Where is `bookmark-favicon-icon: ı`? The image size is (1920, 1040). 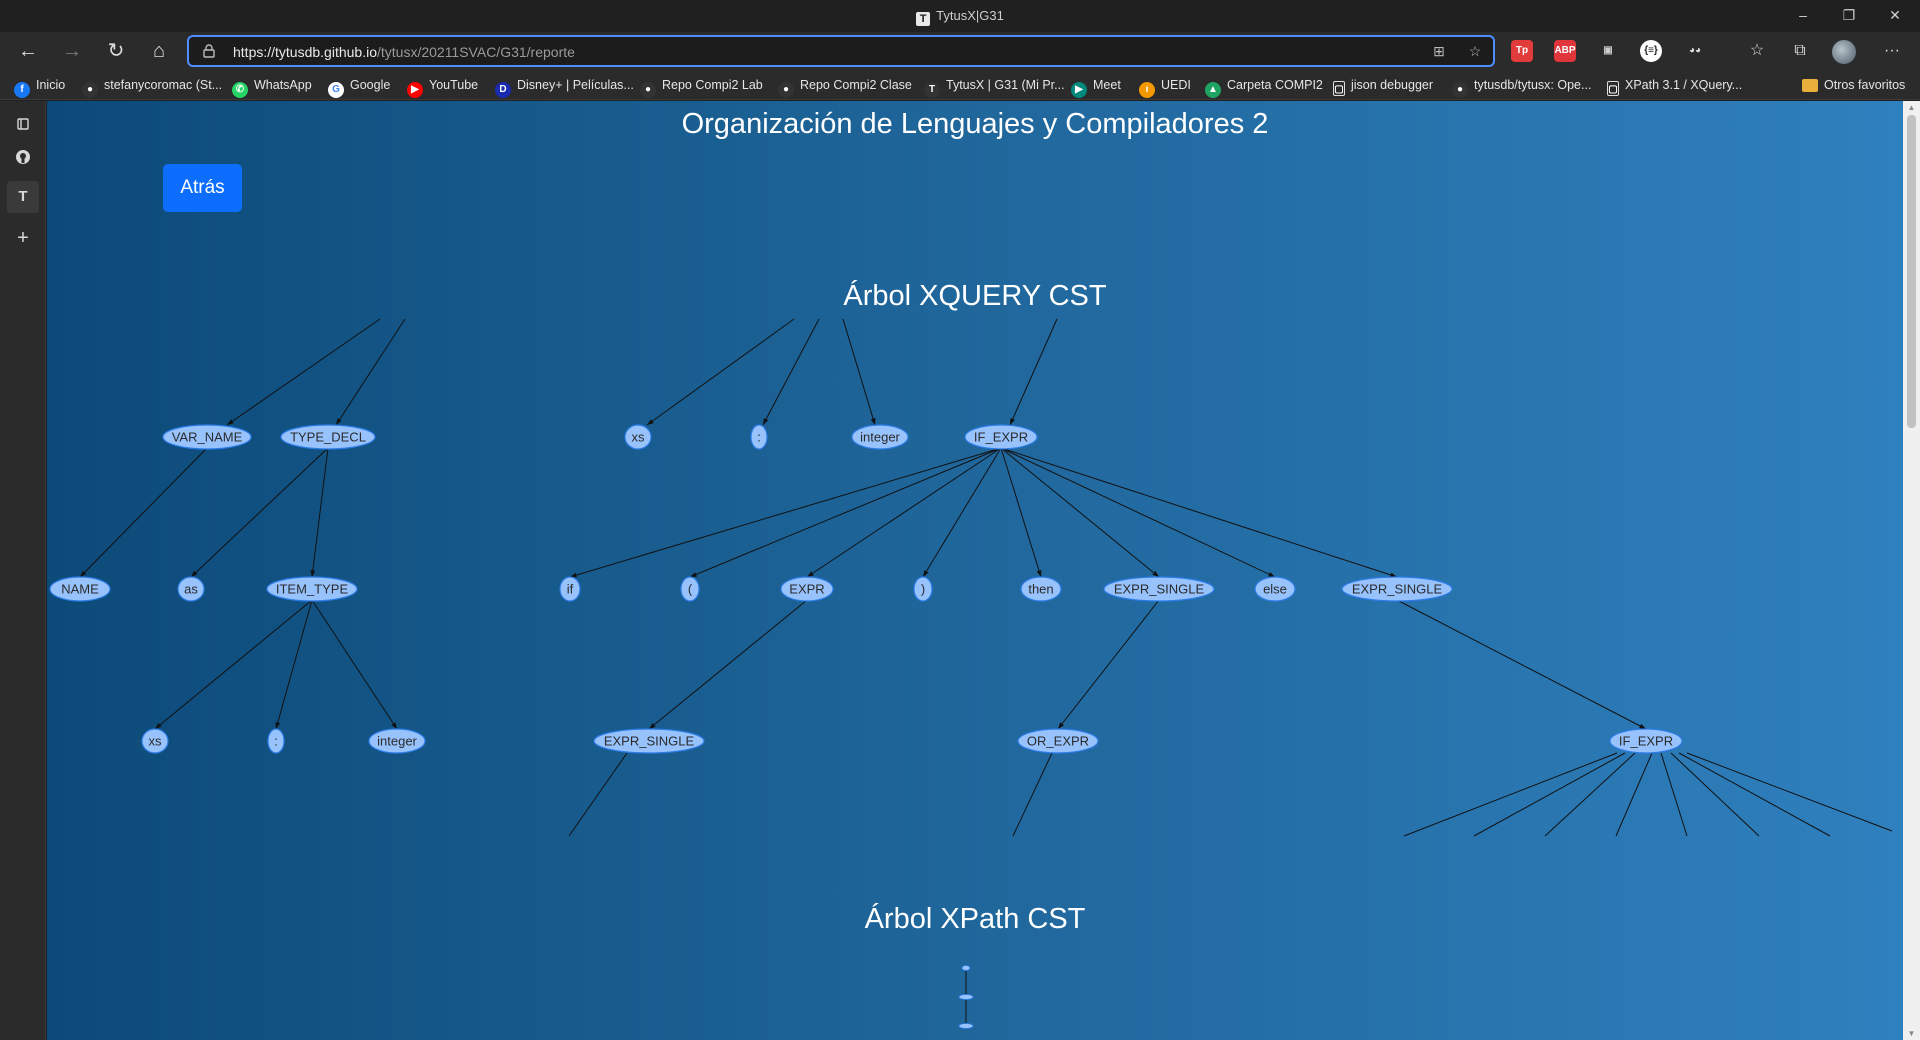 bookmark-favicon-icon: ı is located at coordinates (1147, 90).